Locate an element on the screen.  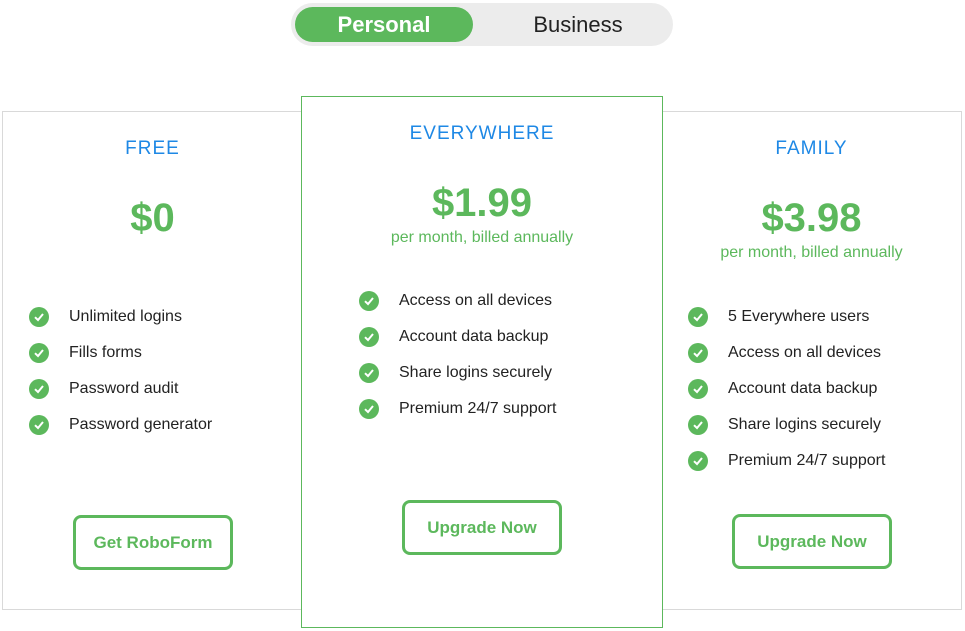
feature-text: Unlimited logins is located at coordinates (125, 316).